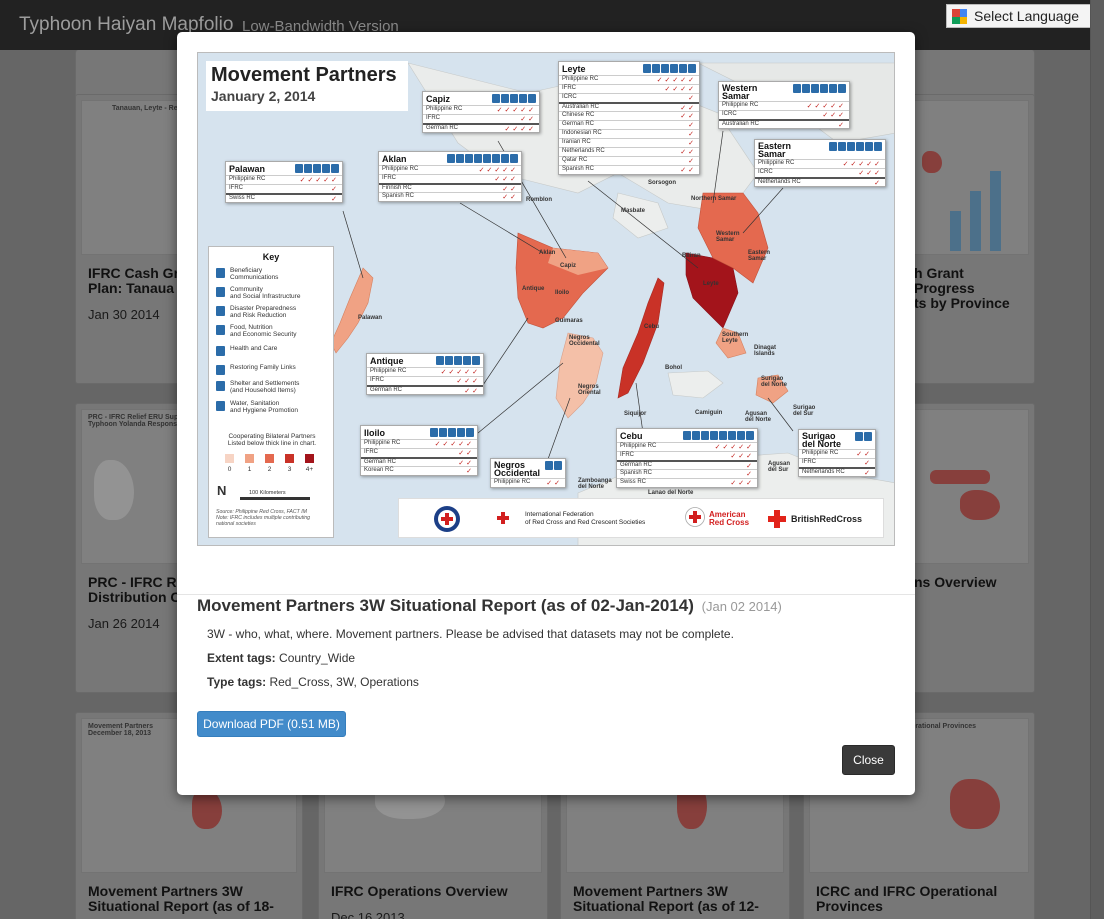 Image resolution: width=1104 pixels, height=919 pixels. I want to click on legend-label: Restoring Family Links, so click(263, 367).